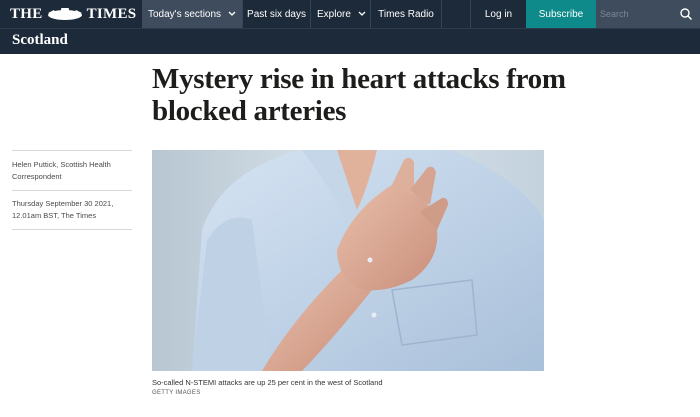  I want to click on section-title-link: Scotland, so click(40, 40).